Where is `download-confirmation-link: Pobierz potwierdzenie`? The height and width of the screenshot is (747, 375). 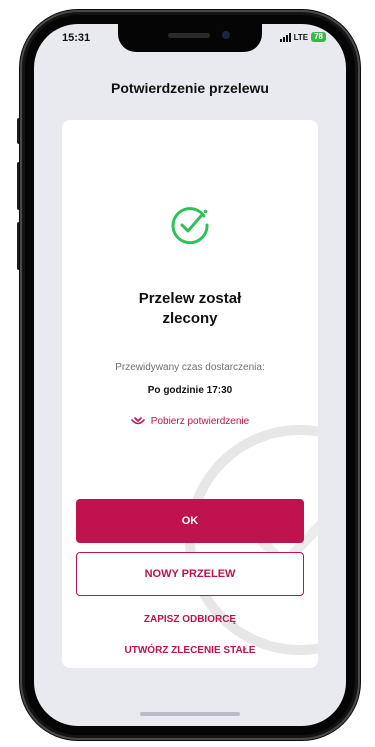
download-confirmation-link: Pobierz potwierdzenie is located at coordinates (190, 421).